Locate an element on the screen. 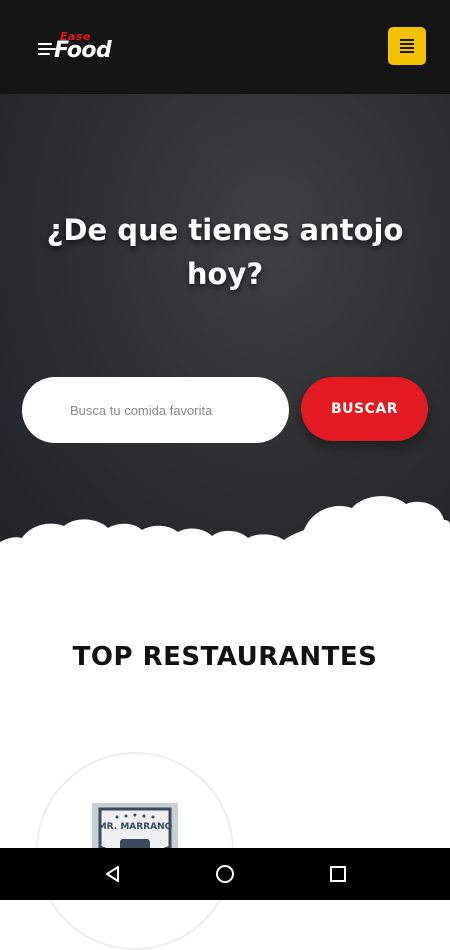  nav-back-button is located at coordinates (113, 874).